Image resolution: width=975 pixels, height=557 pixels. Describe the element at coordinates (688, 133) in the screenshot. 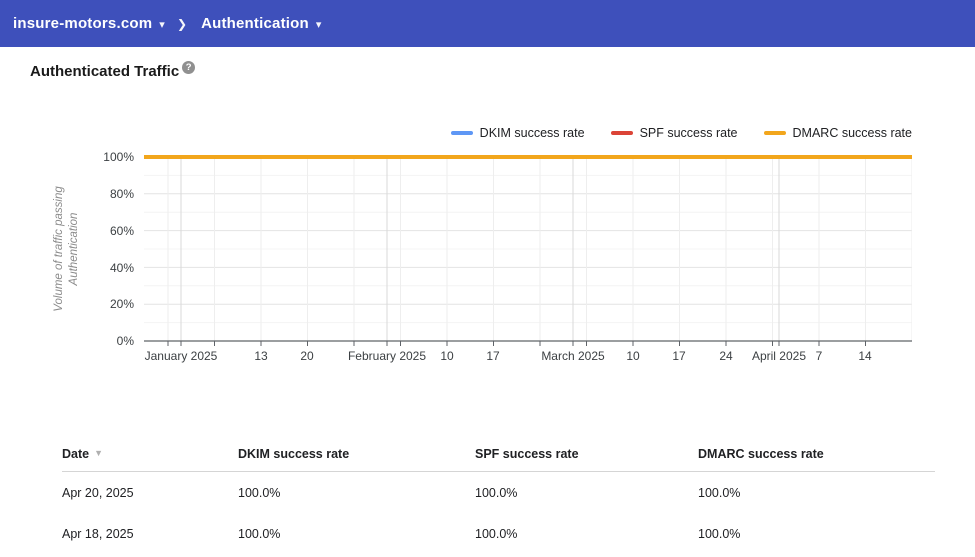

I see `legend-label: SPF success rate` at that location.